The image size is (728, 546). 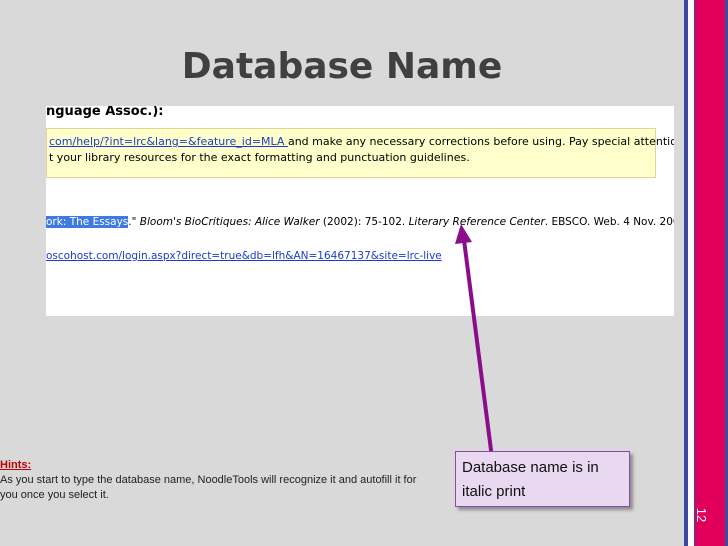 I want to click on slide-side-stripe, so click(x=691, y=273).